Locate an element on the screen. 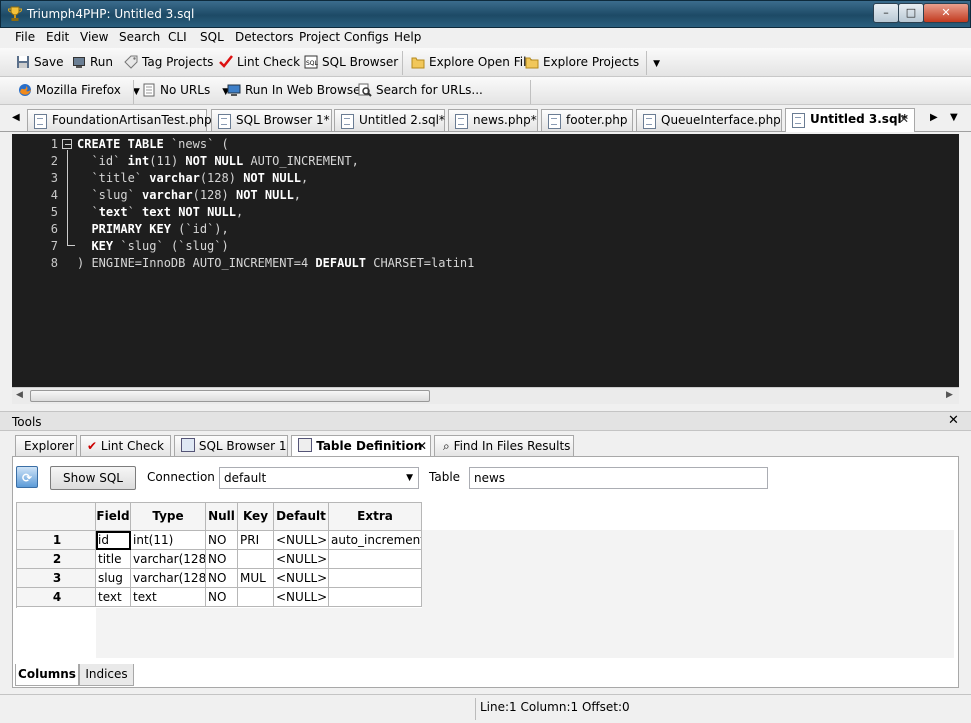 This screenshot has width=971, height=723. tag-projects-button: Tag Projects is located at coordinates (168, 62).